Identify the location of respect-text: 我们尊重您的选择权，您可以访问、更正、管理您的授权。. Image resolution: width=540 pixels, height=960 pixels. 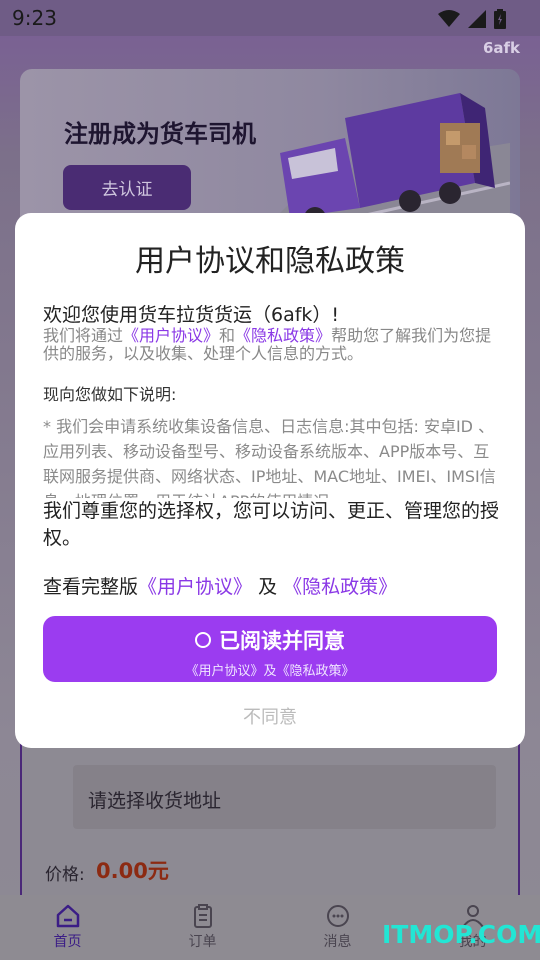
(274, 525).